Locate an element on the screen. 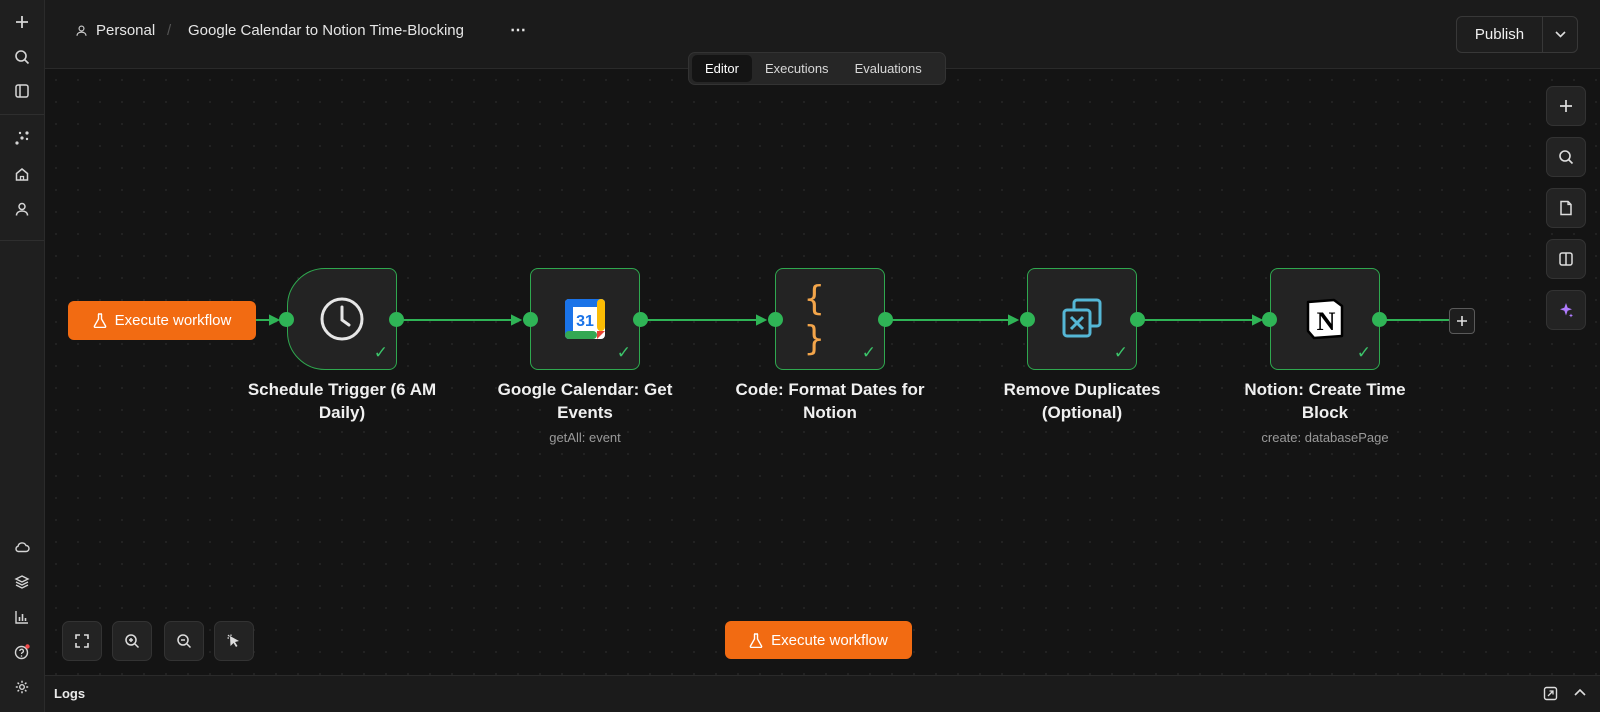 This screenshot has width=1600, height=712. logs-label: Logs is located at coordinates (70, 693).